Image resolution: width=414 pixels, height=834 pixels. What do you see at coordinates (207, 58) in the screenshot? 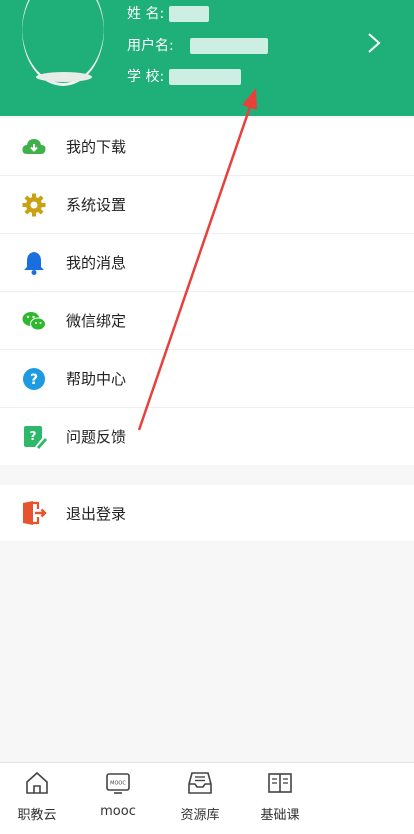
I see `profile-header: 姓 名: 用户名: 学 校:` at bounding box center [207, 58].